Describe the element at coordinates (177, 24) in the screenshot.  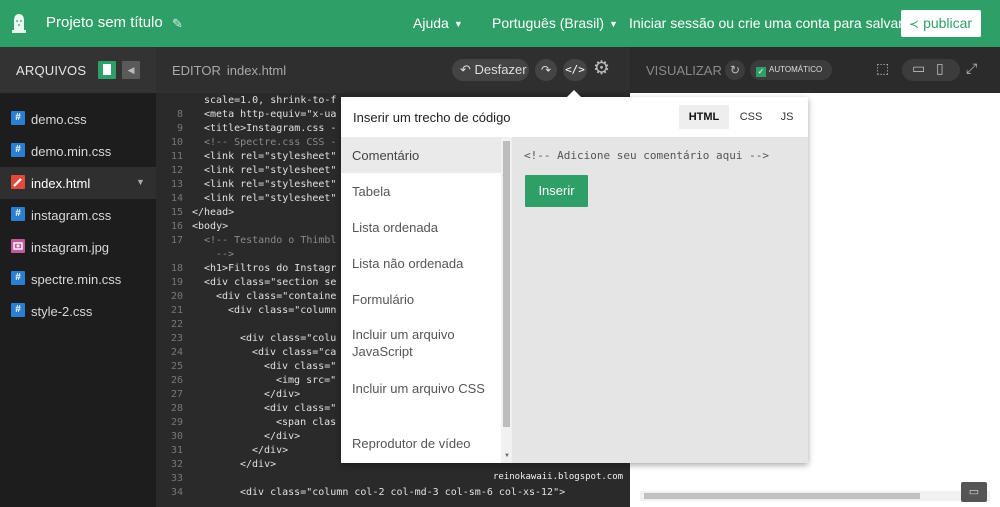
I see `edit-title-pencil-icon: ✎` at that location.